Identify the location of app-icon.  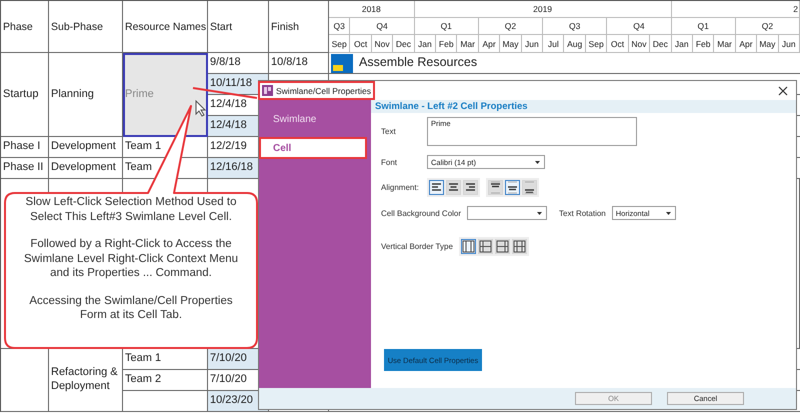
(267, 90).